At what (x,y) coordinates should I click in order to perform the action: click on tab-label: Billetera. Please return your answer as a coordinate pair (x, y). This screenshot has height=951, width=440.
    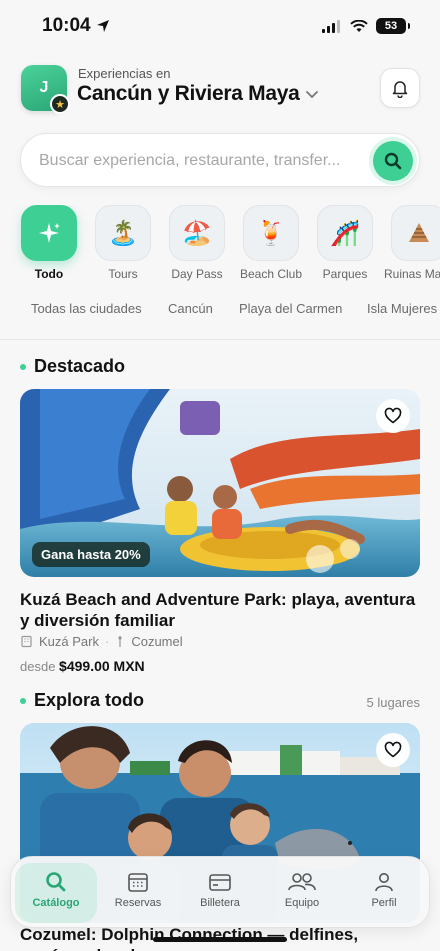
    Looking at the image, I should click on (220, 903).